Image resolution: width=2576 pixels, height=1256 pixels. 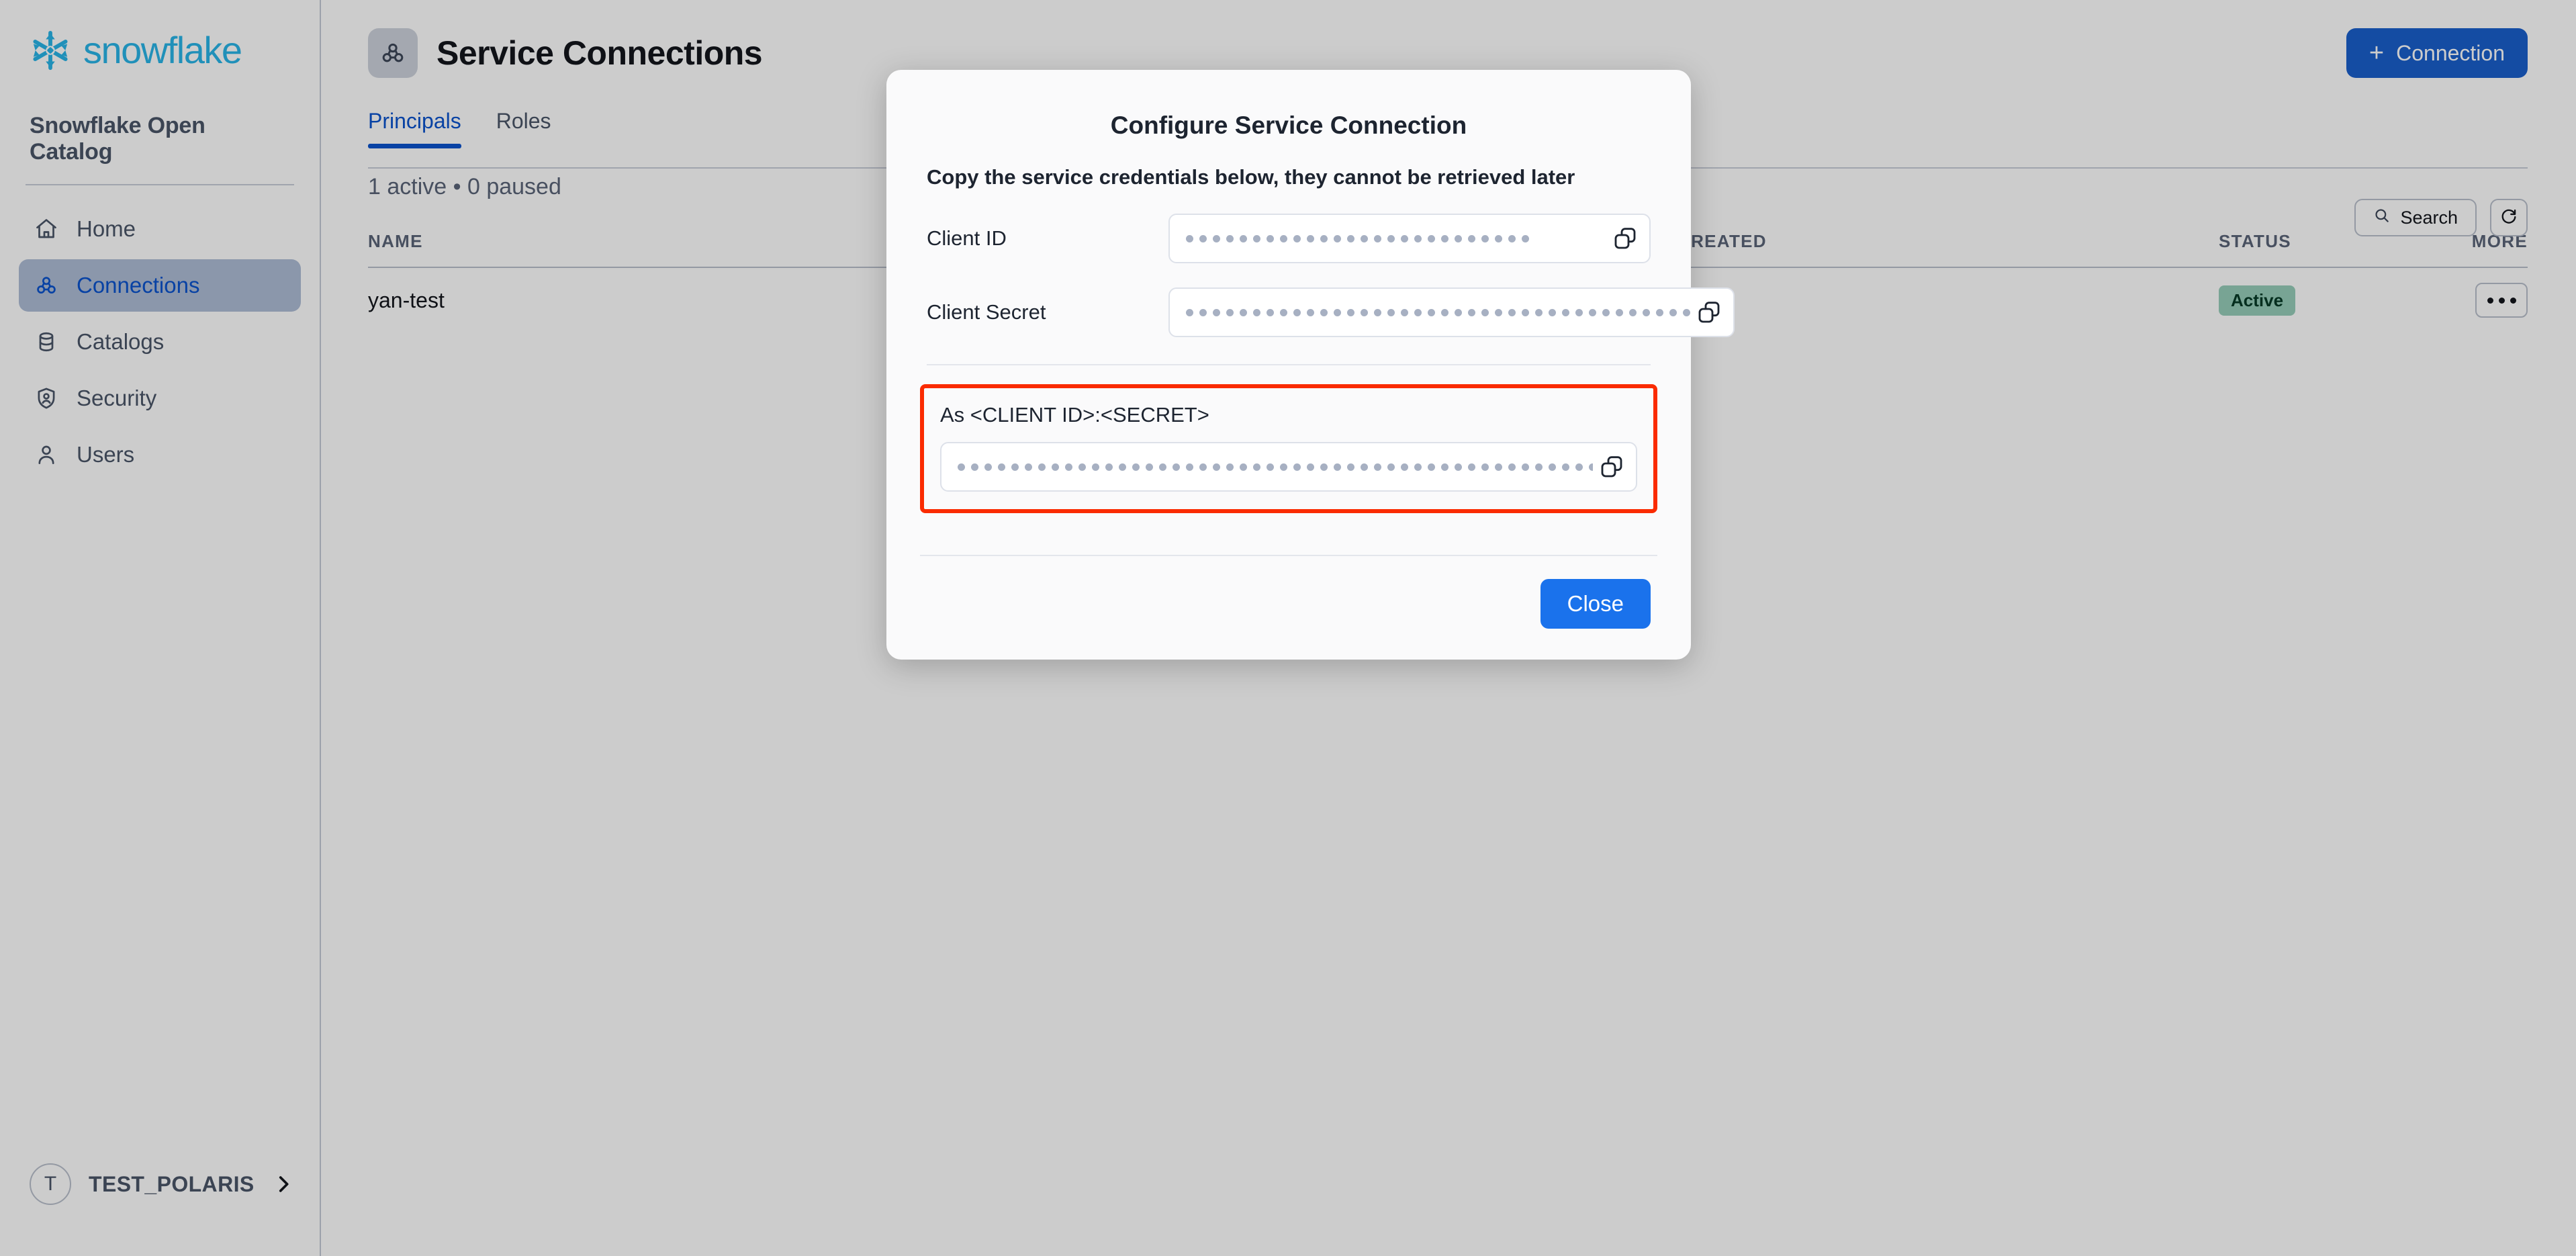 I want to click on combined-credentials-highlight: As <CLIENT ID>:<SECRET>, so click(x=1288, y=448).